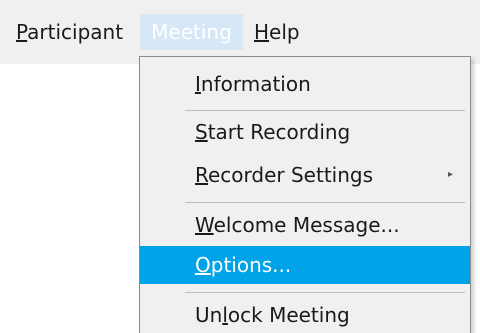 The image size is (480, 333). Describe the element at coordinates (451, 174) in the screenshot. I see `submenu-arrow-icon: ▸` at that location.